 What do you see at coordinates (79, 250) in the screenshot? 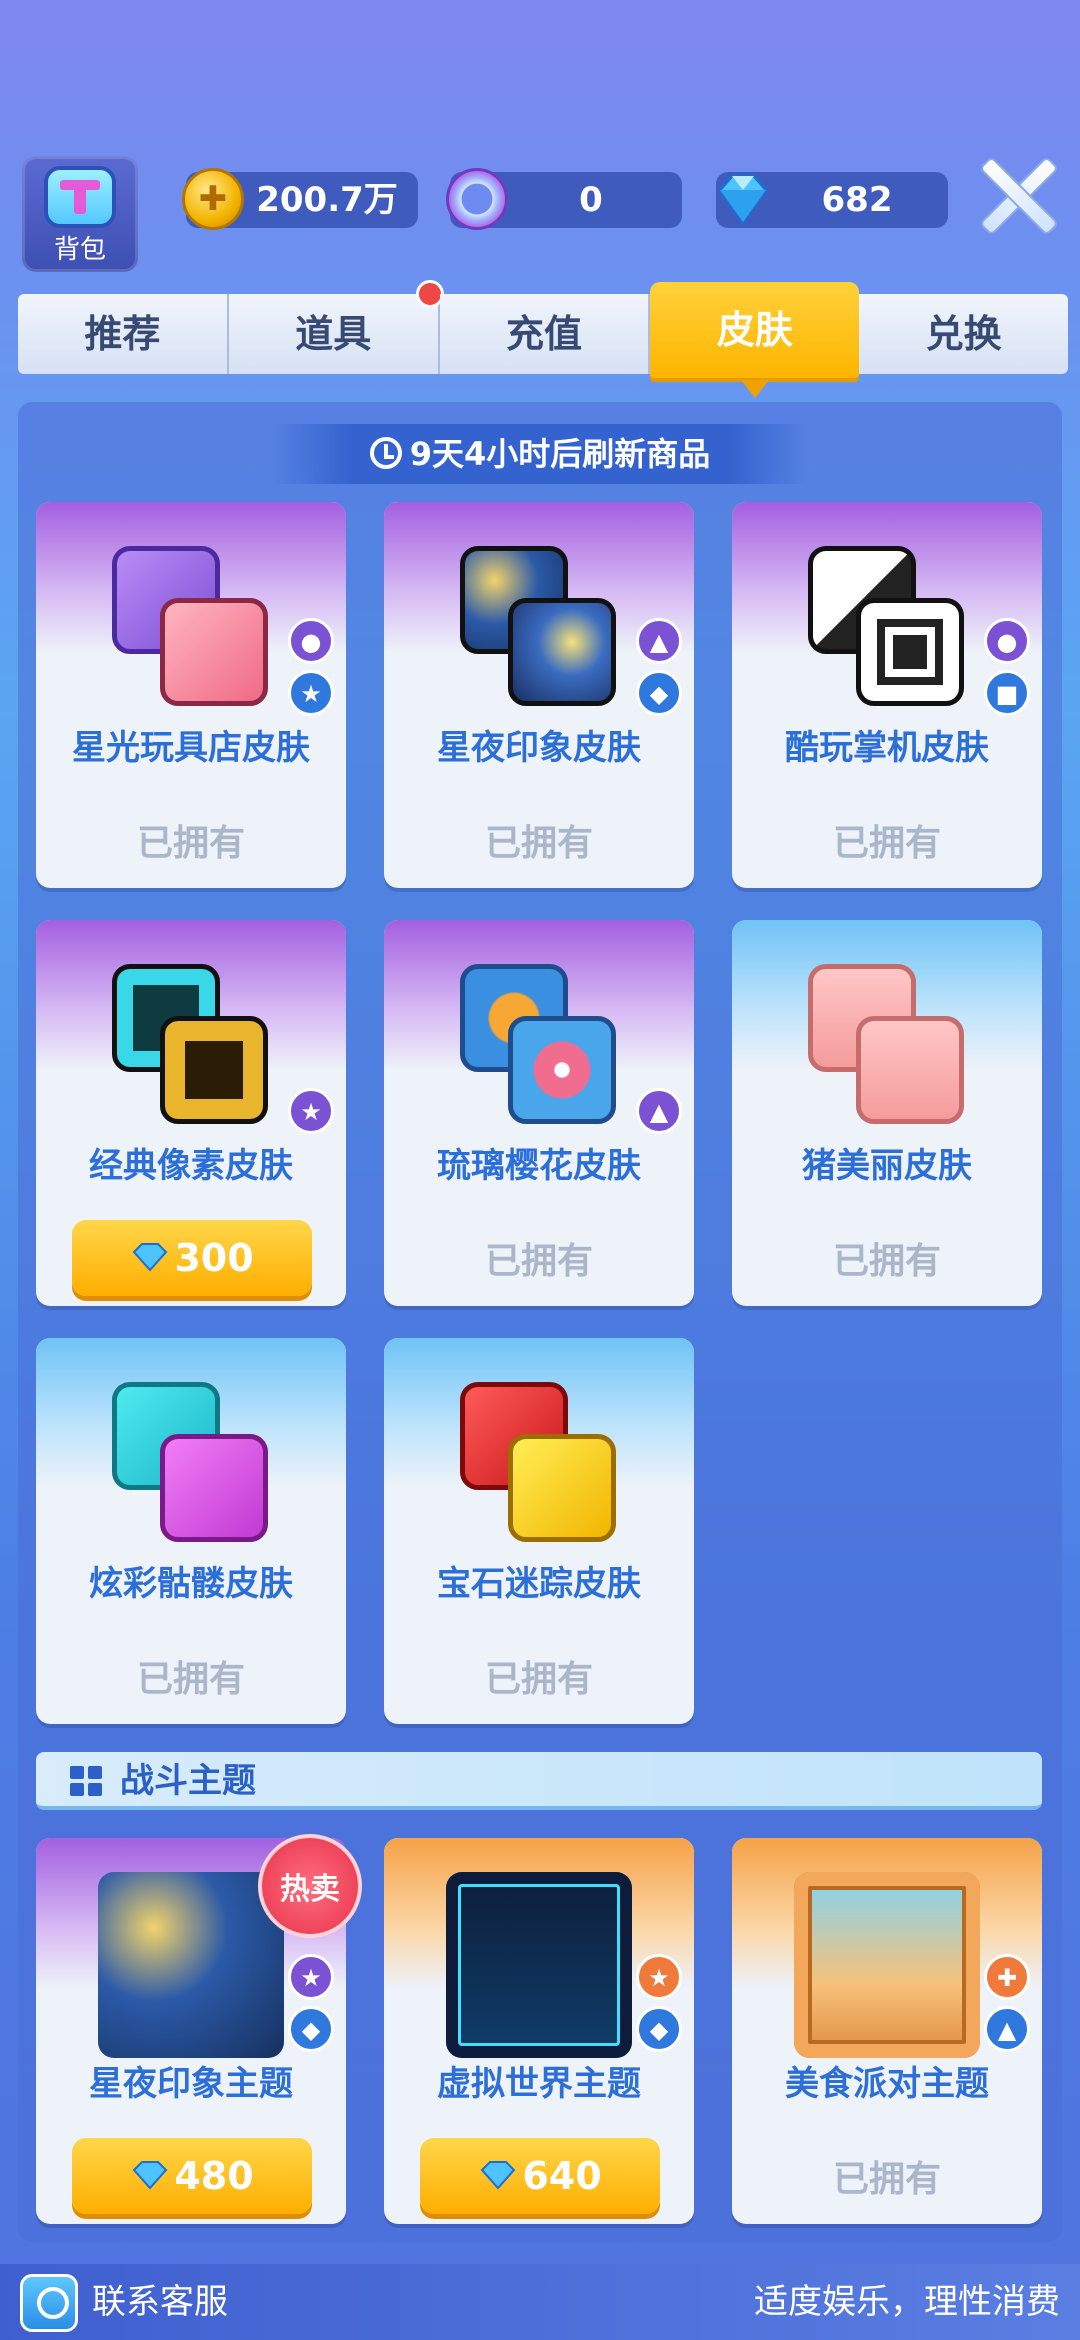
I see `backpack-label: 背包` at bounding box center [79, 250].